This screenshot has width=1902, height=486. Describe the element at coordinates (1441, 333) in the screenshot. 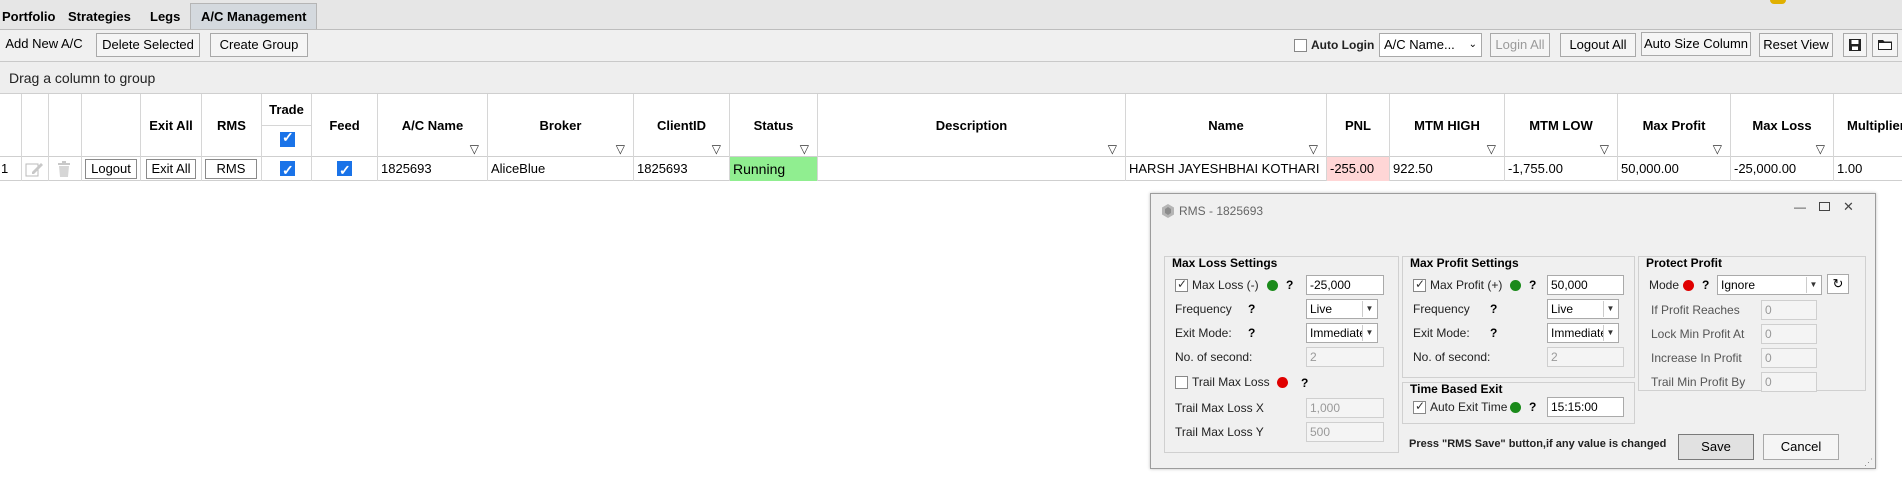

I see `exit-mode-label: Exit Mode:` at that location.